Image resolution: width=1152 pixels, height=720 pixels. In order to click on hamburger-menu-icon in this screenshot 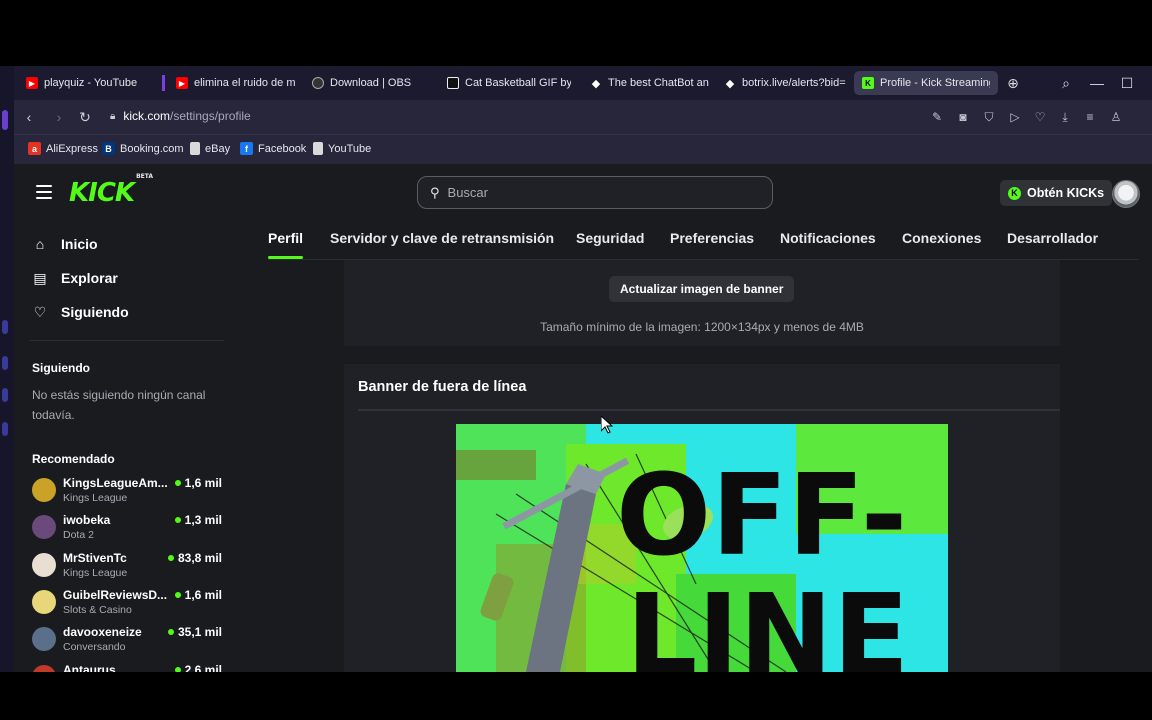, I will do `click(44, 192)`.